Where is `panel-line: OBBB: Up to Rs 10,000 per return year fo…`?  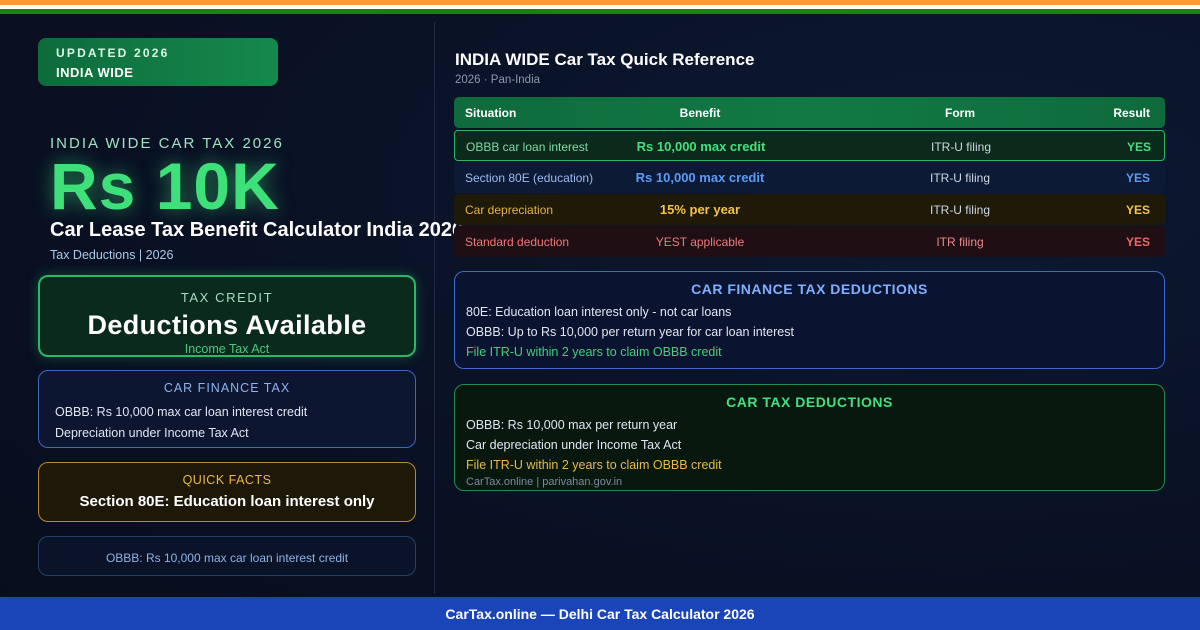
panel-line: OBBB: Up to Rs 10,000 per return year fo… is located at coordinates (630, 332).